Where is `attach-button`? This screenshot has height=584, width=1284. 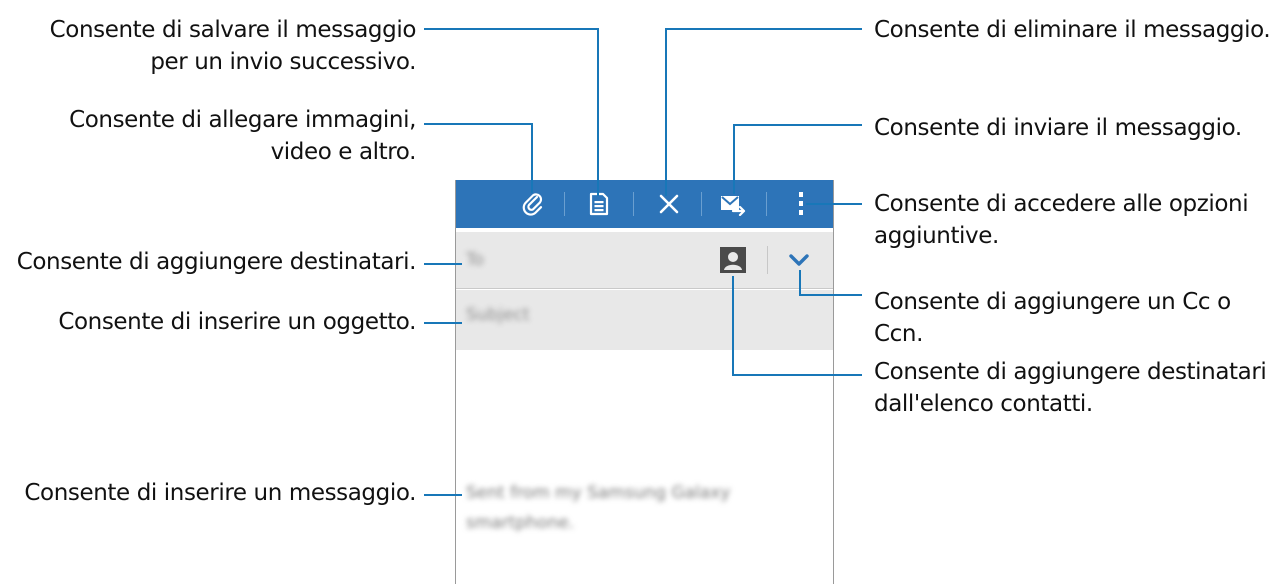 attach-button is located at coordinates (533, 204).